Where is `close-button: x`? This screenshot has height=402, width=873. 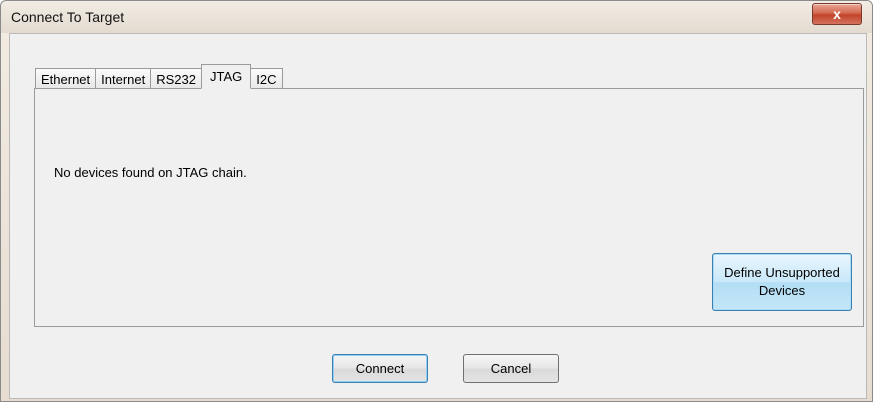
close-button: x is located at coordinates (837, 14).